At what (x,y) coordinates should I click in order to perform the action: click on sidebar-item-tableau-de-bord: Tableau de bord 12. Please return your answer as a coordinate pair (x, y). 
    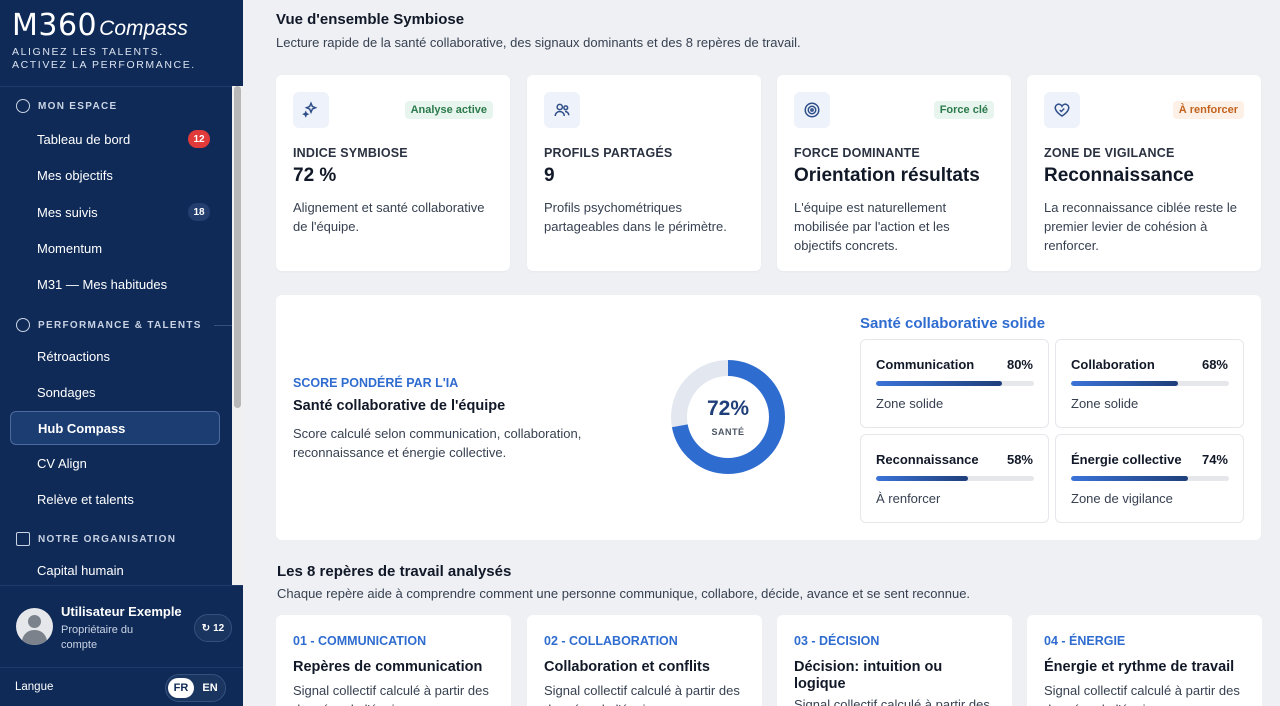
    Looking at the image, I should click on (115, 139).